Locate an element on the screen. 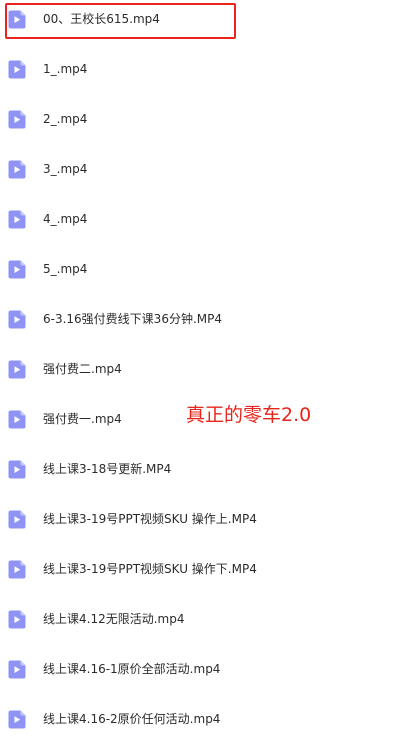  file-row-9: 线上课3-18号更新.MP4 is located at coordinates (206, 470).